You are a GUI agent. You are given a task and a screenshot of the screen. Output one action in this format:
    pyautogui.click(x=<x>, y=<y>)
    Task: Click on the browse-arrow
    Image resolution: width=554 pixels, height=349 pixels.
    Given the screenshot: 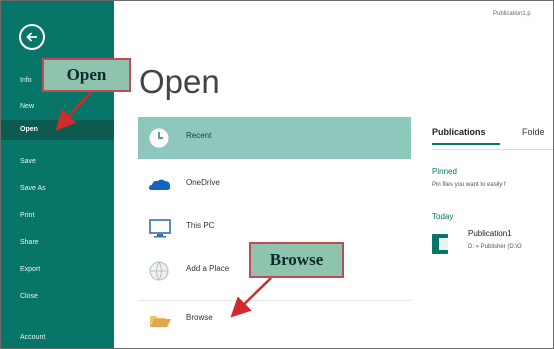 What is the action you would take?
    pyautogui.click(x=251, y=297)
    